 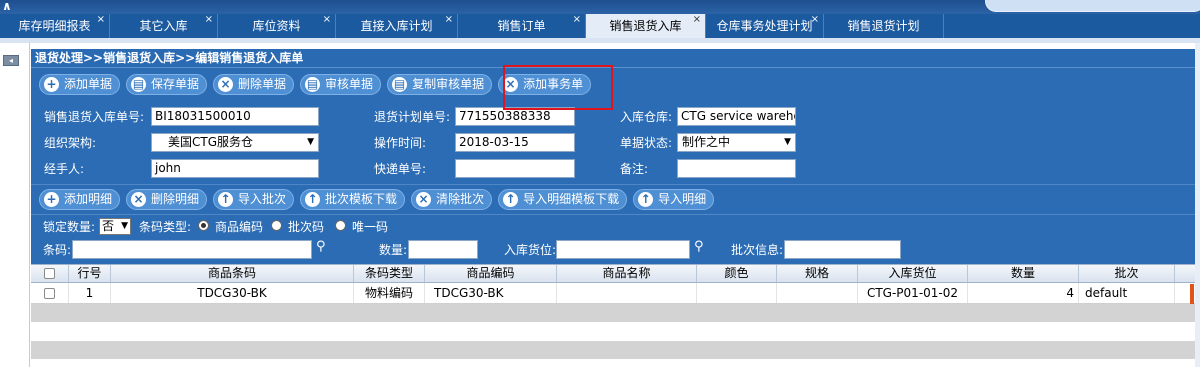 I want to click on close-icon: ×, so click(x=139, y=199).